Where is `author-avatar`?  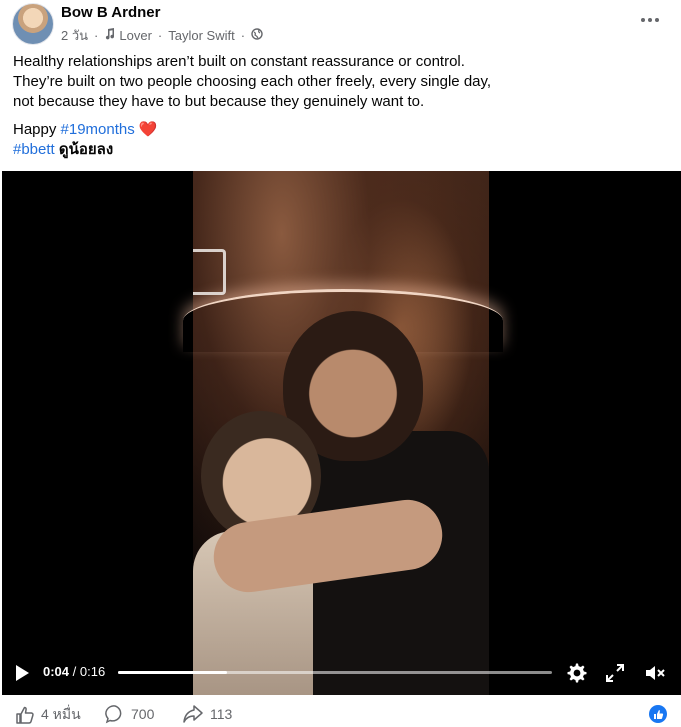
author-avatar is located at coordinates (33, 24).